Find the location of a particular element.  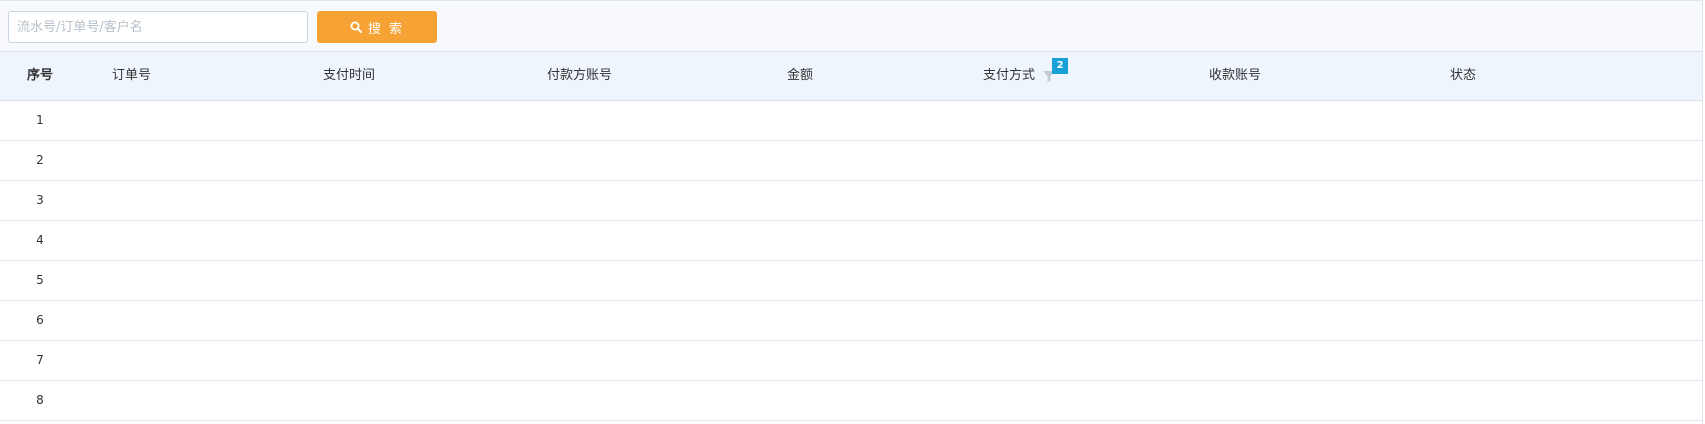

table-row: 5 is located at coordinates (851, 281).